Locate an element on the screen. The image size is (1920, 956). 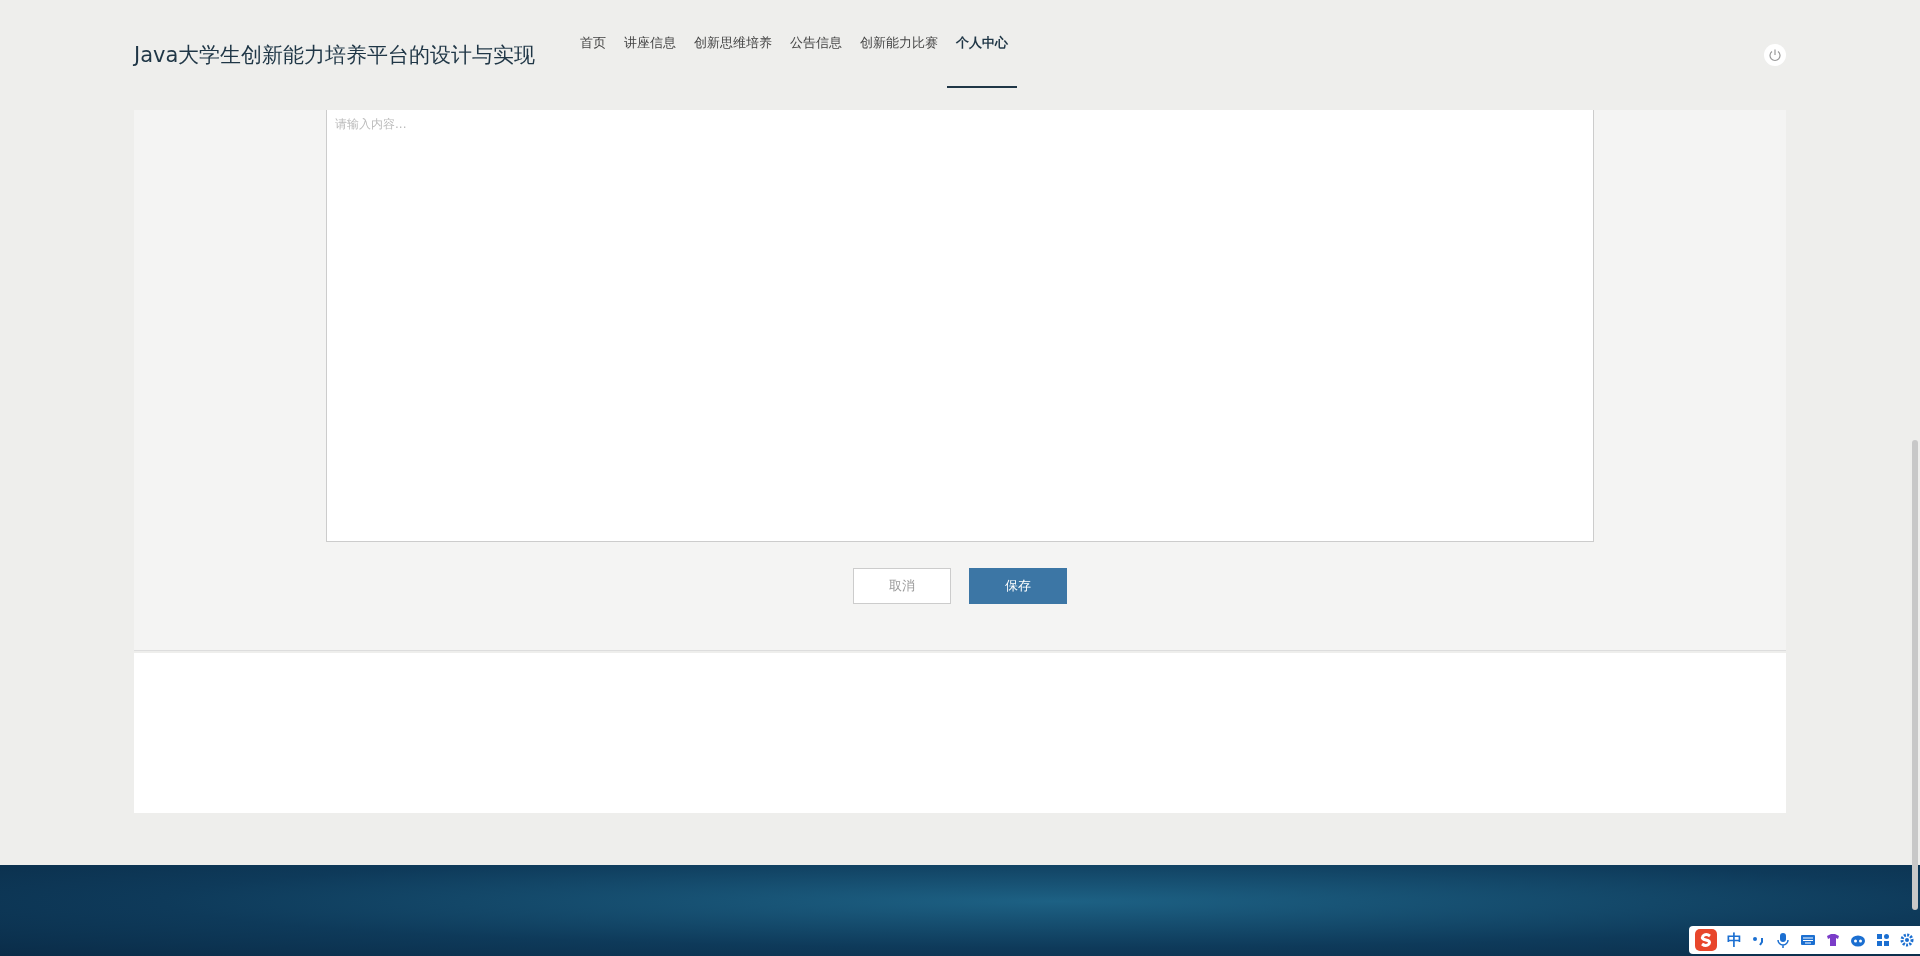
gear-icon is located at coordinates (1907, 940).